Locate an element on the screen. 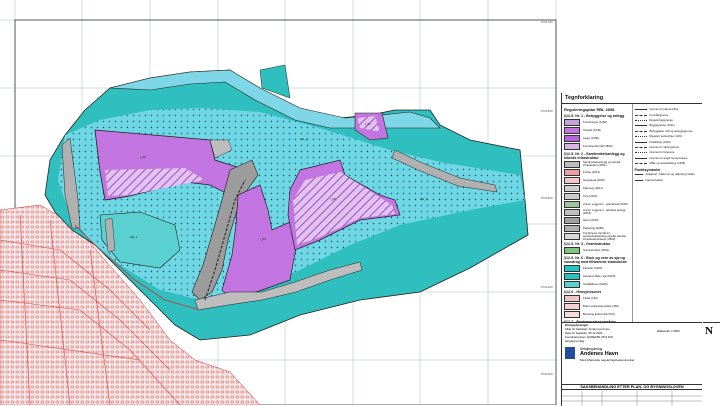 This screenshot has width=720, height=406. legend-line-label: Frisiktlinje (1222) is located at coordinates (660, 141).